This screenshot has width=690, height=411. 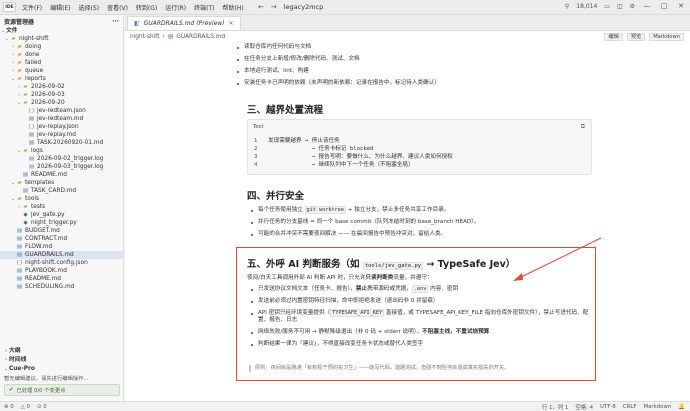 I want to click on tree-file: {} night-shift.config.json, so click(x=61, y=263).